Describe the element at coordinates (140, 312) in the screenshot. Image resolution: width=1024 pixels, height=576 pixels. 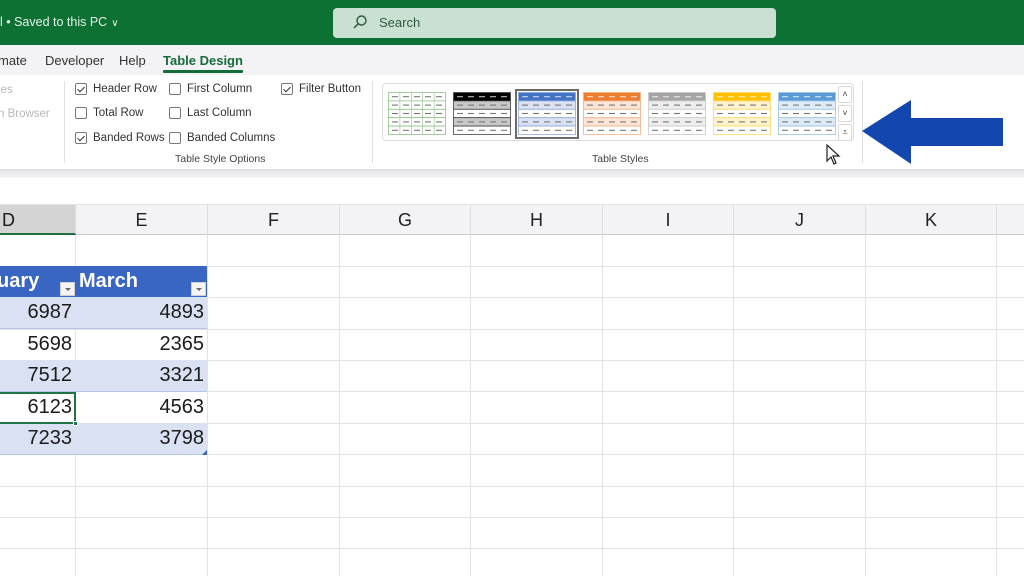
I see `cell-march: 4893` at that location.